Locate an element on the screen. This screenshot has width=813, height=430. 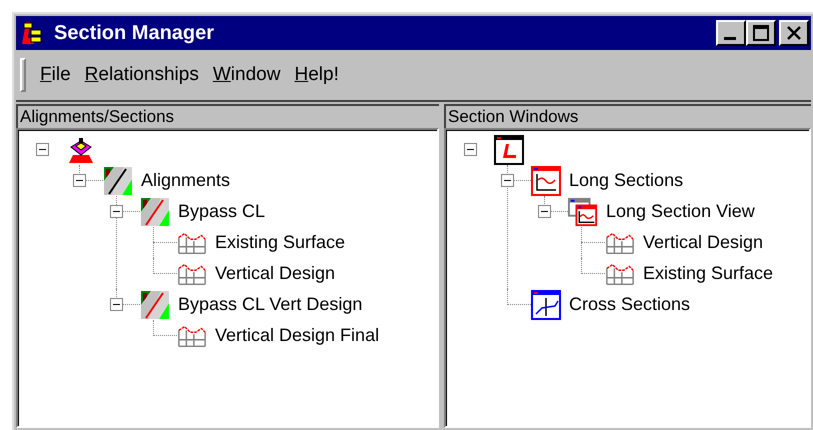
maximize-icon is located at coordinates (761, 33).